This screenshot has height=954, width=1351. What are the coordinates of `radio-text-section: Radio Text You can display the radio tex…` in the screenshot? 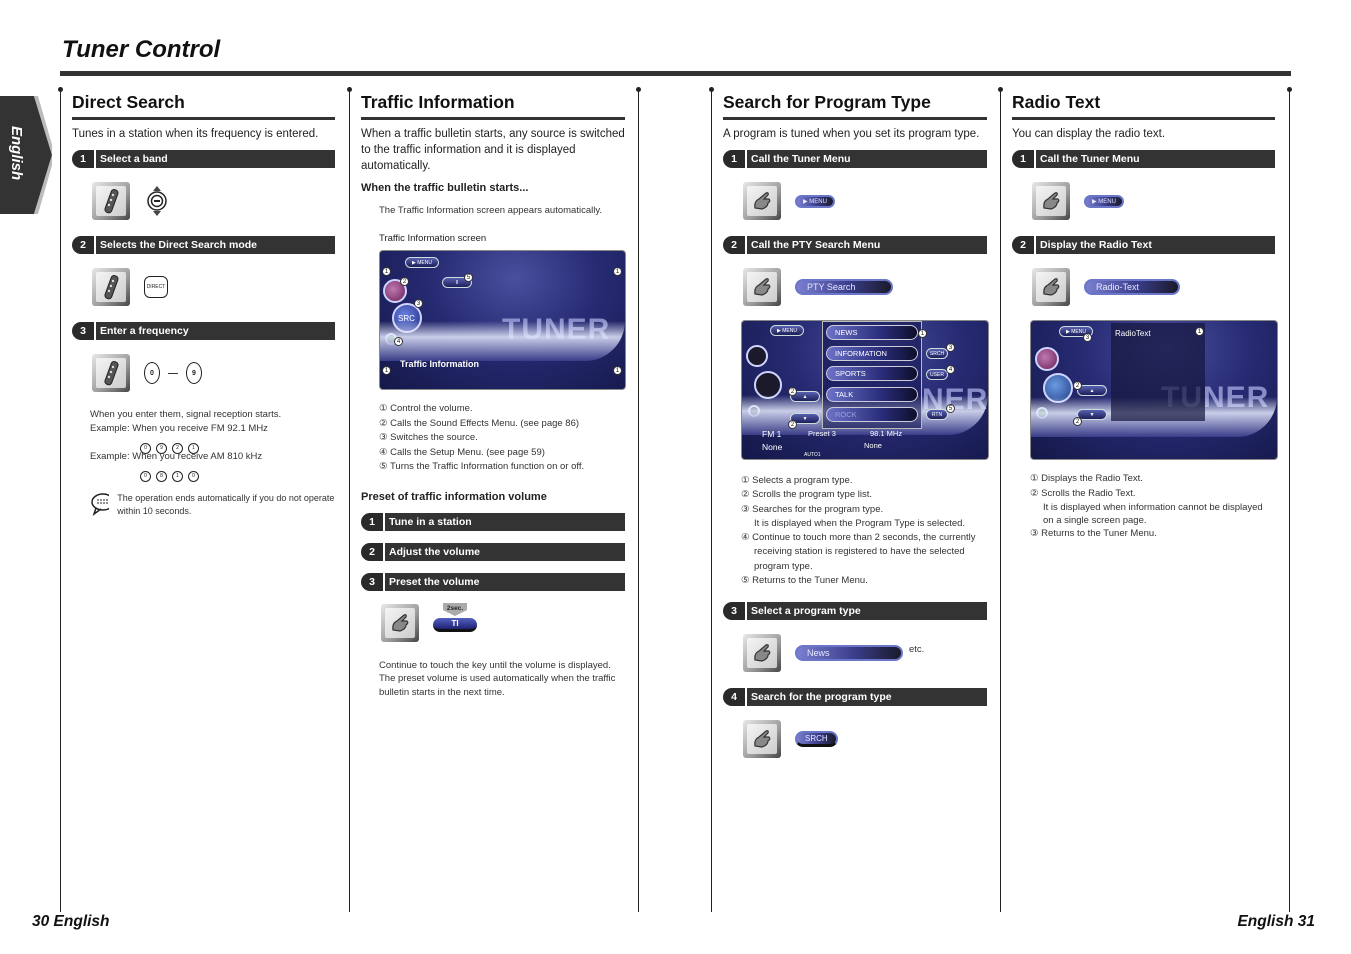 It's located at (1145, 317).